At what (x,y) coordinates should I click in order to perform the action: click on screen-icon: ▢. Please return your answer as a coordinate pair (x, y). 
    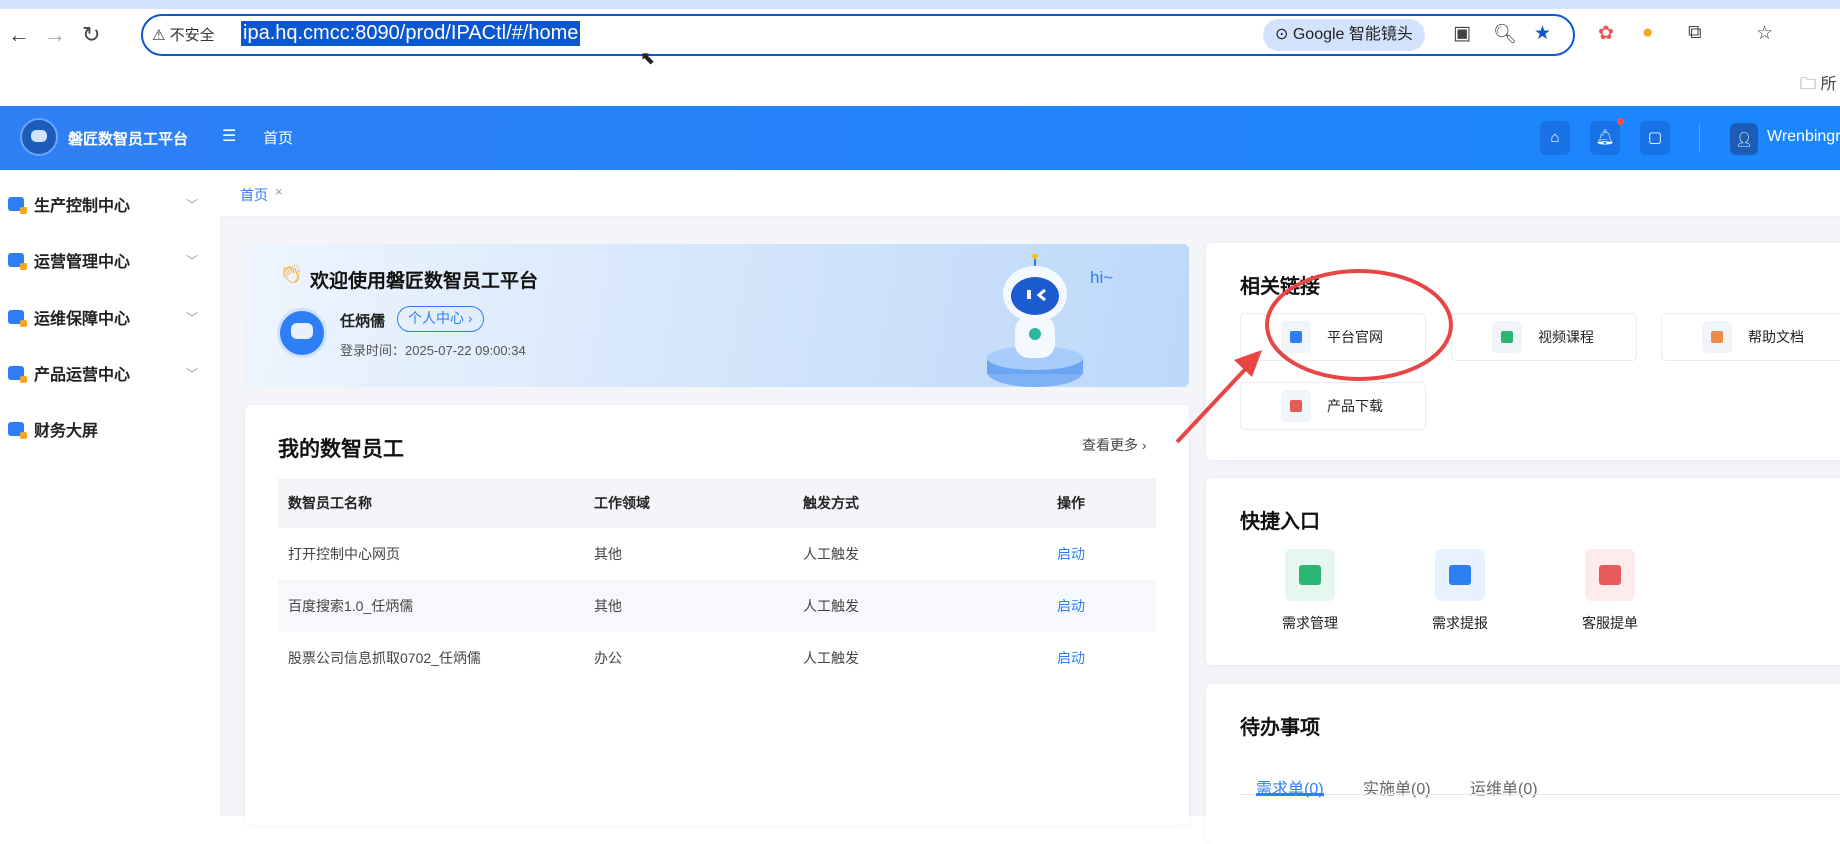
    Looking at the image, I should click on (1655, 138).